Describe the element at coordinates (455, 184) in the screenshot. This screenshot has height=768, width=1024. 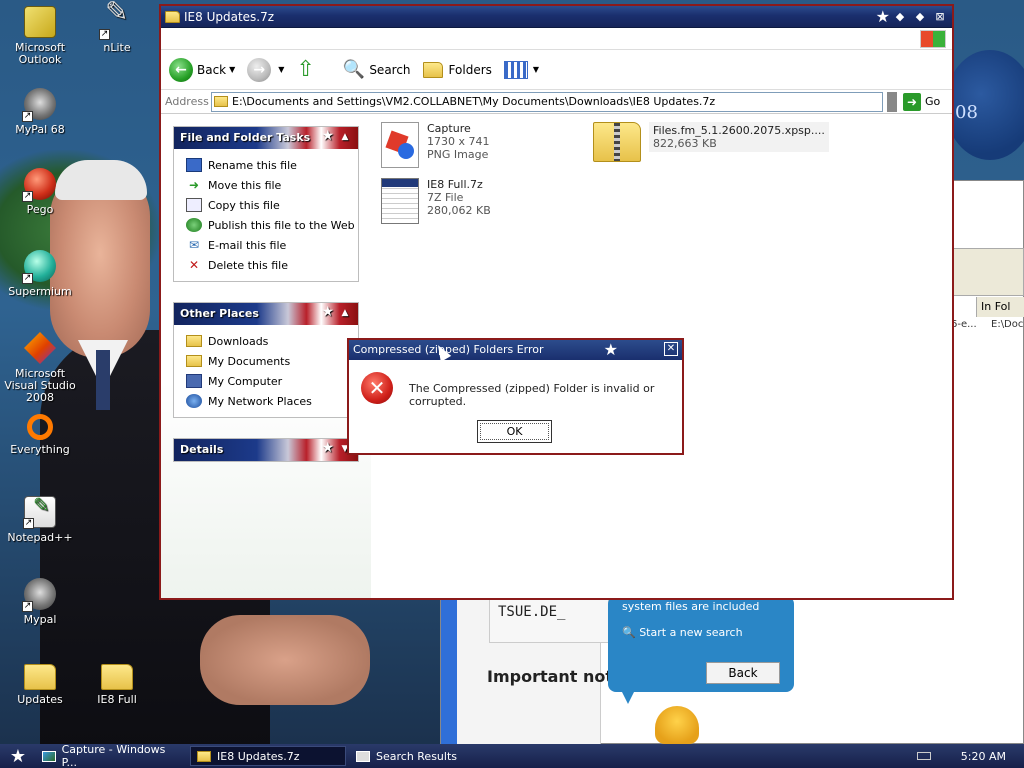
I see `file-name: IE8 Full.7z` at that location.